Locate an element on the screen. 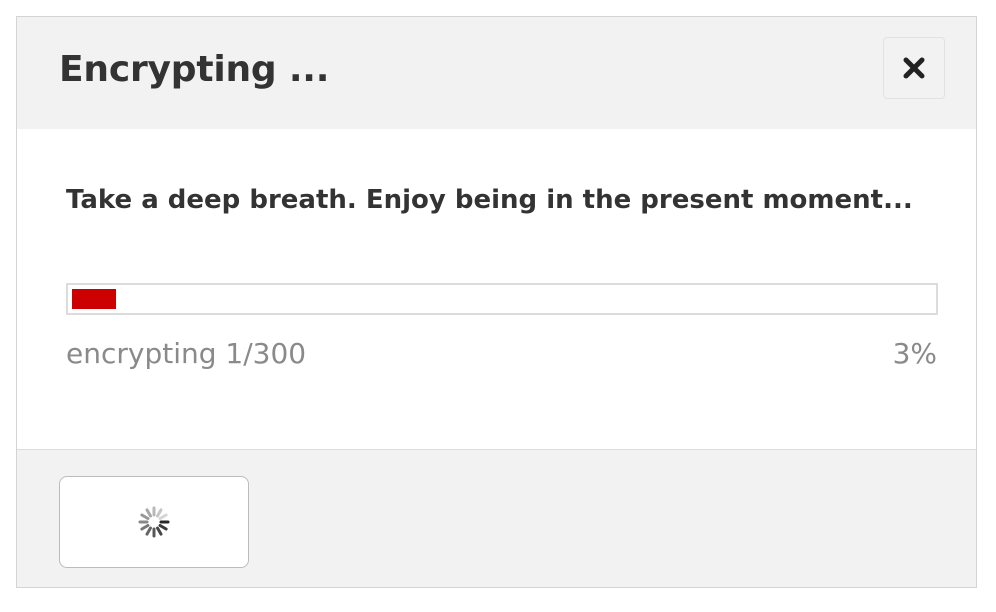 This screenshot has width=996, height=612. progress-bar-fill is located at coordinates (94, 299).